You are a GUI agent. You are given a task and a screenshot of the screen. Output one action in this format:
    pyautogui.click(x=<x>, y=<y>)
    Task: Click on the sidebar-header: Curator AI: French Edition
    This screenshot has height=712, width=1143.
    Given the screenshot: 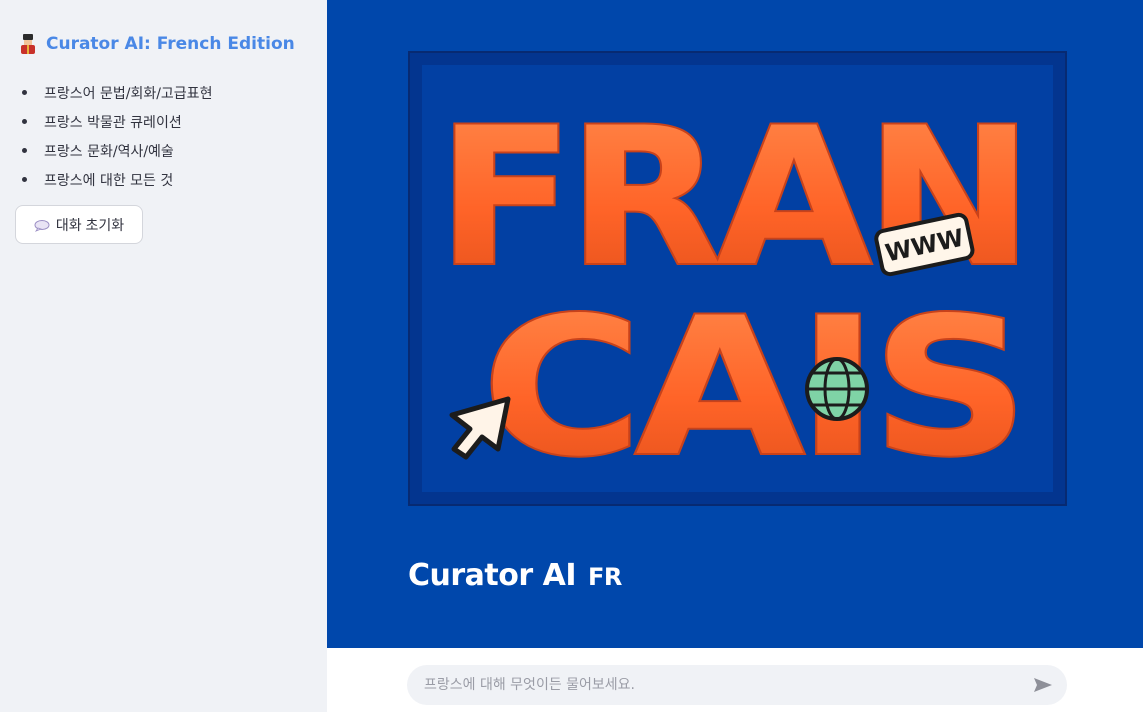 What is the action you would take?
    pyautogui.click(x=156, y=44)
    